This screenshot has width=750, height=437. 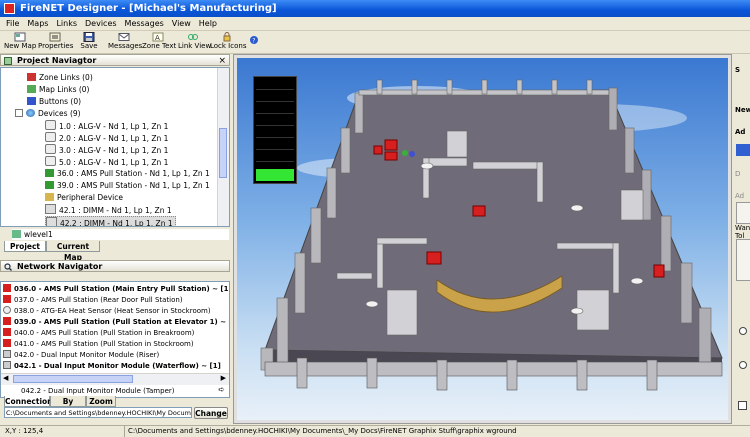 What do you see at coordinates (25, 246) in the screenshot?
I see `tab-project: Project` at bounding box center [25, 246].